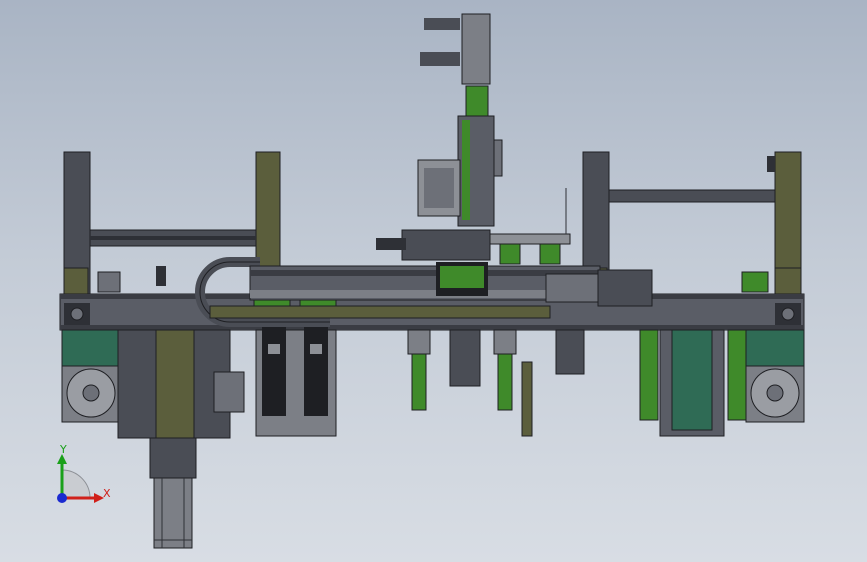 This screenshot has width=867, height=562. I want to click on left-frame, so click(172, 224).